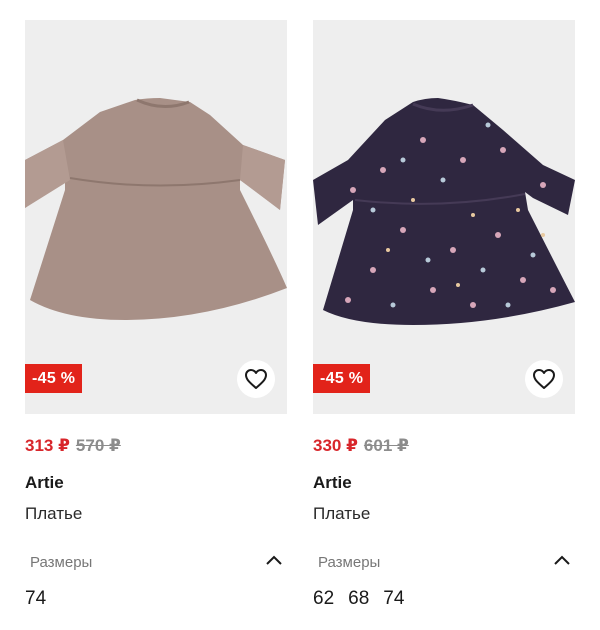  I want to click on price-row: 313 ₽ 570 ₽, so click(73, 446).